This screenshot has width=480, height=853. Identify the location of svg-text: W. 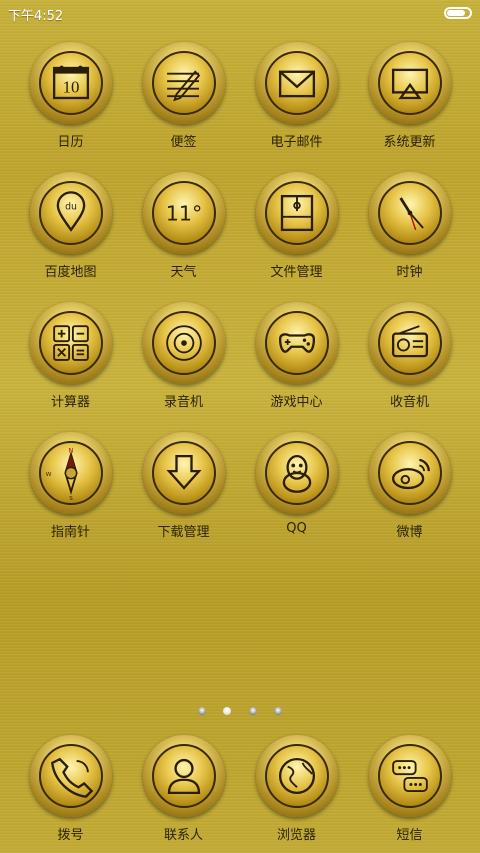
(49, 475).